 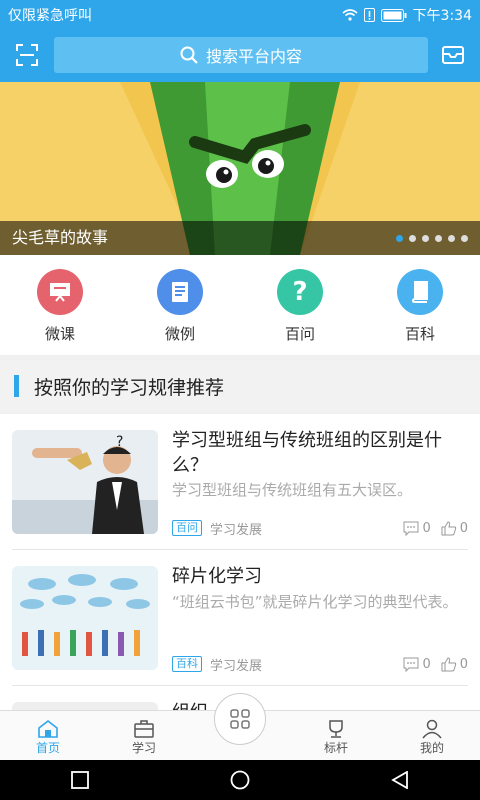 What do you see at coordinates (420, 292) in the screenshot?
I see `encyclopedia-icon` at bounding box center [420, 292].